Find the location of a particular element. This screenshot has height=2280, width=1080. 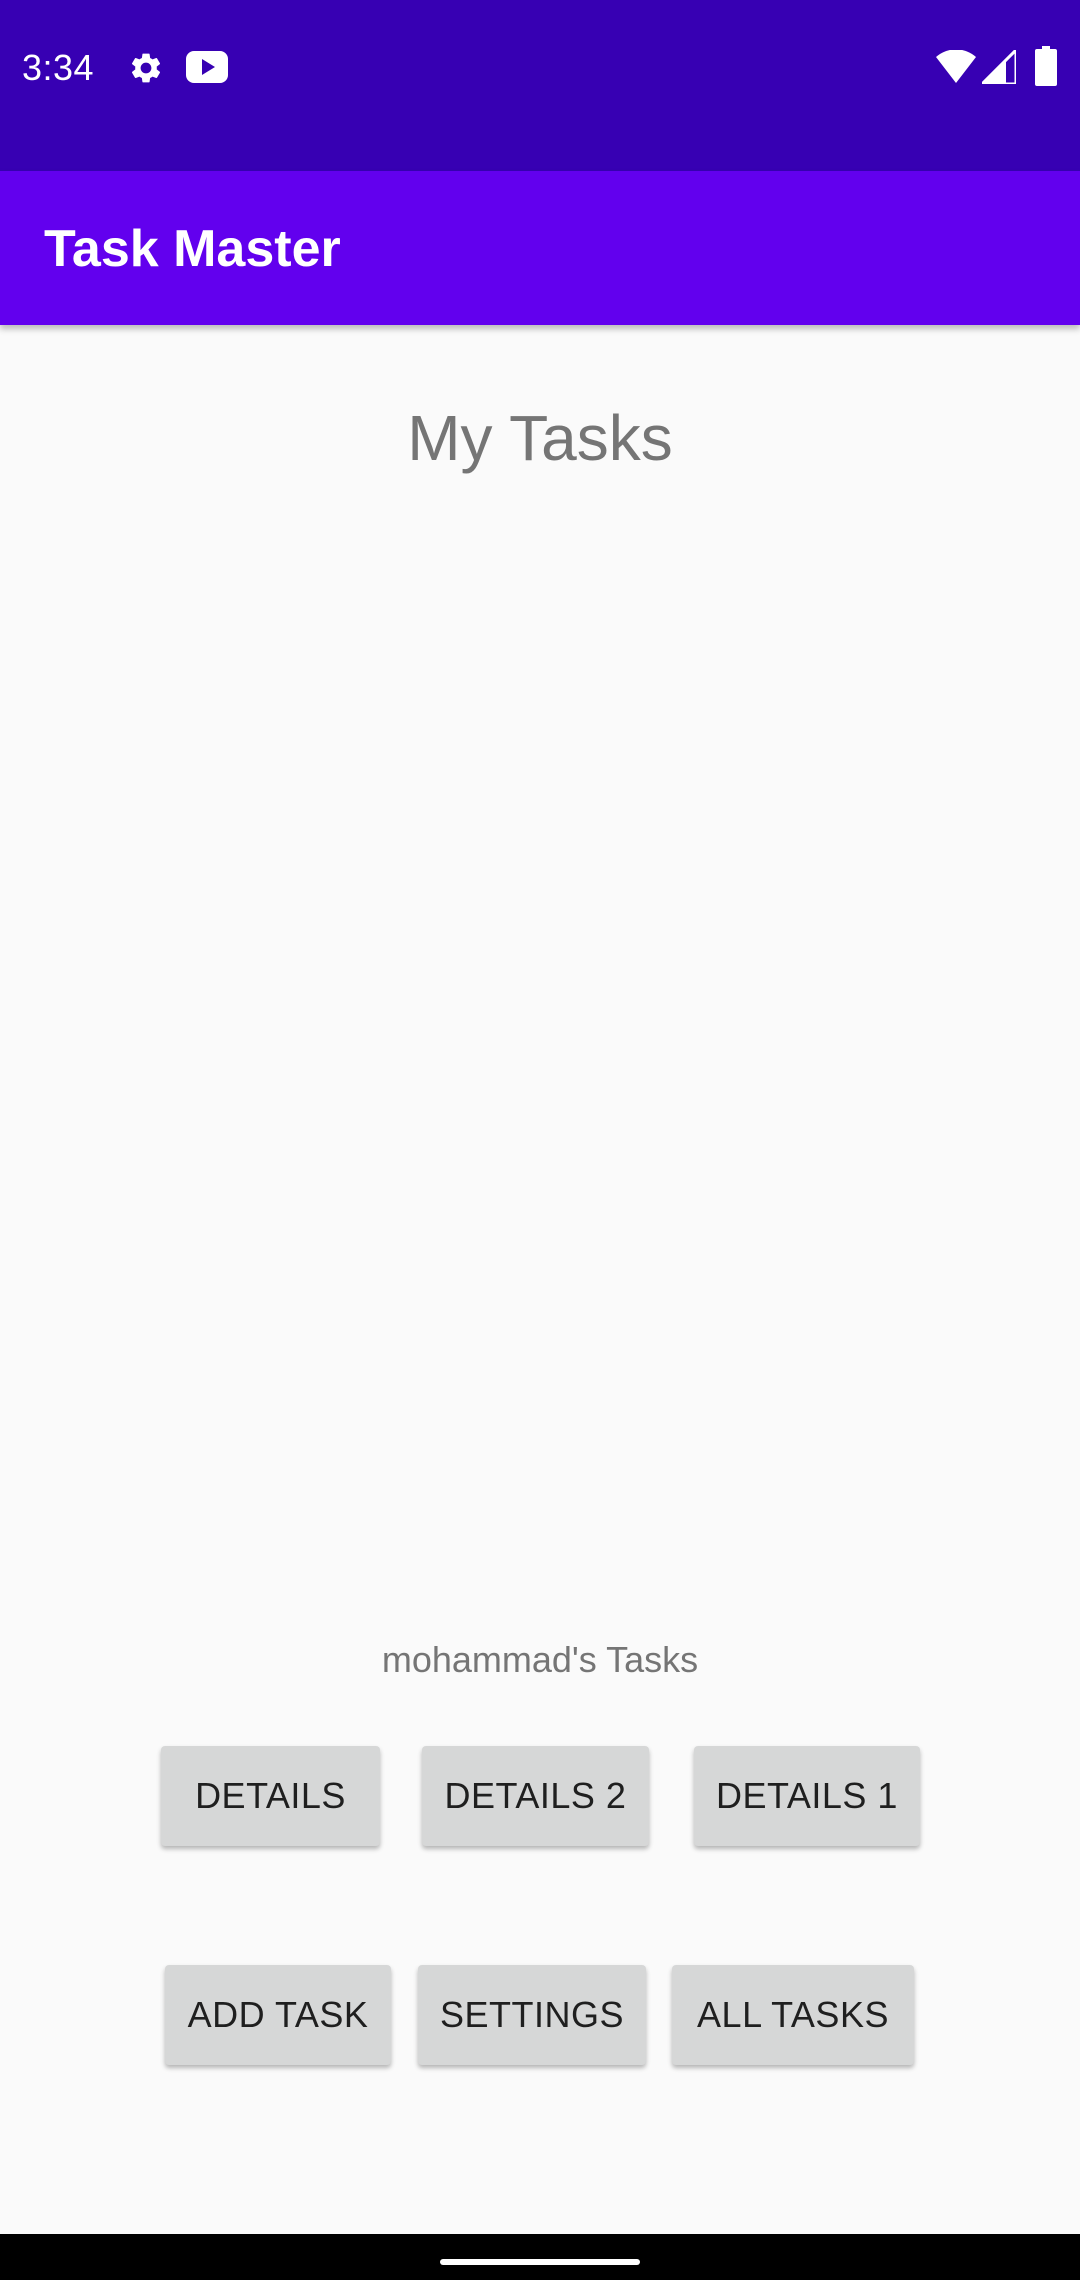

details-1-button: DETAILS 1 is located at coordinates (807, 1796).